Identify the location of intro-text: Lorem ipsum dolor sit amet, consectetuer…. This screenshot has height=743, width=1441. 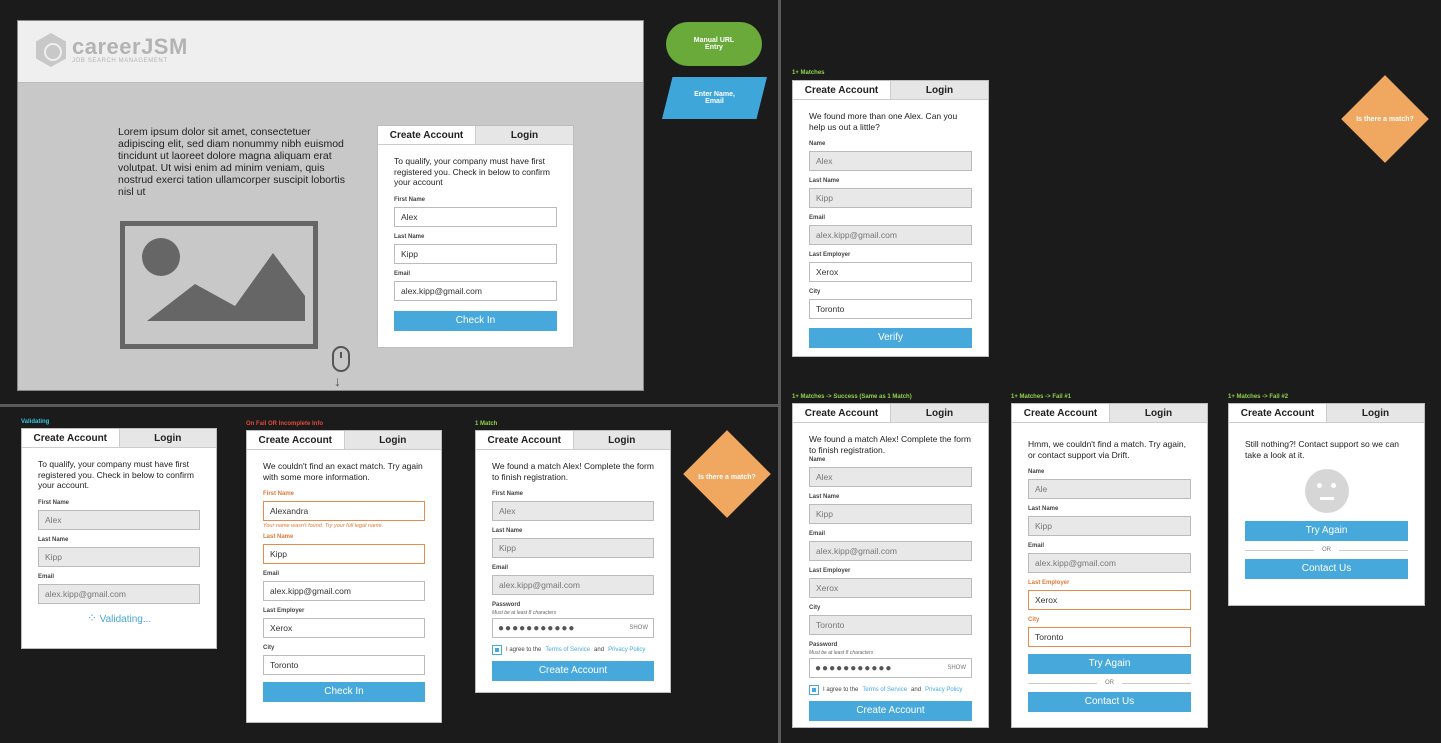
(232, 162).